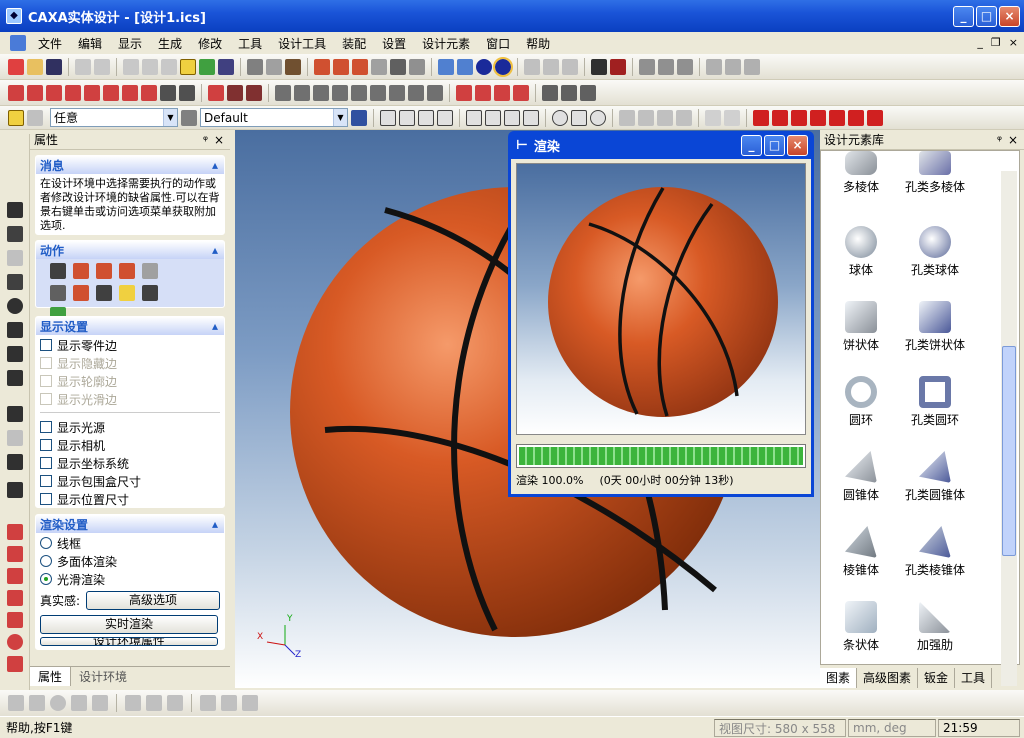 The image size is (1024, 738). Describe the element at coordinates (398, 66) in the screenshot. I see `text-icon` at that location.